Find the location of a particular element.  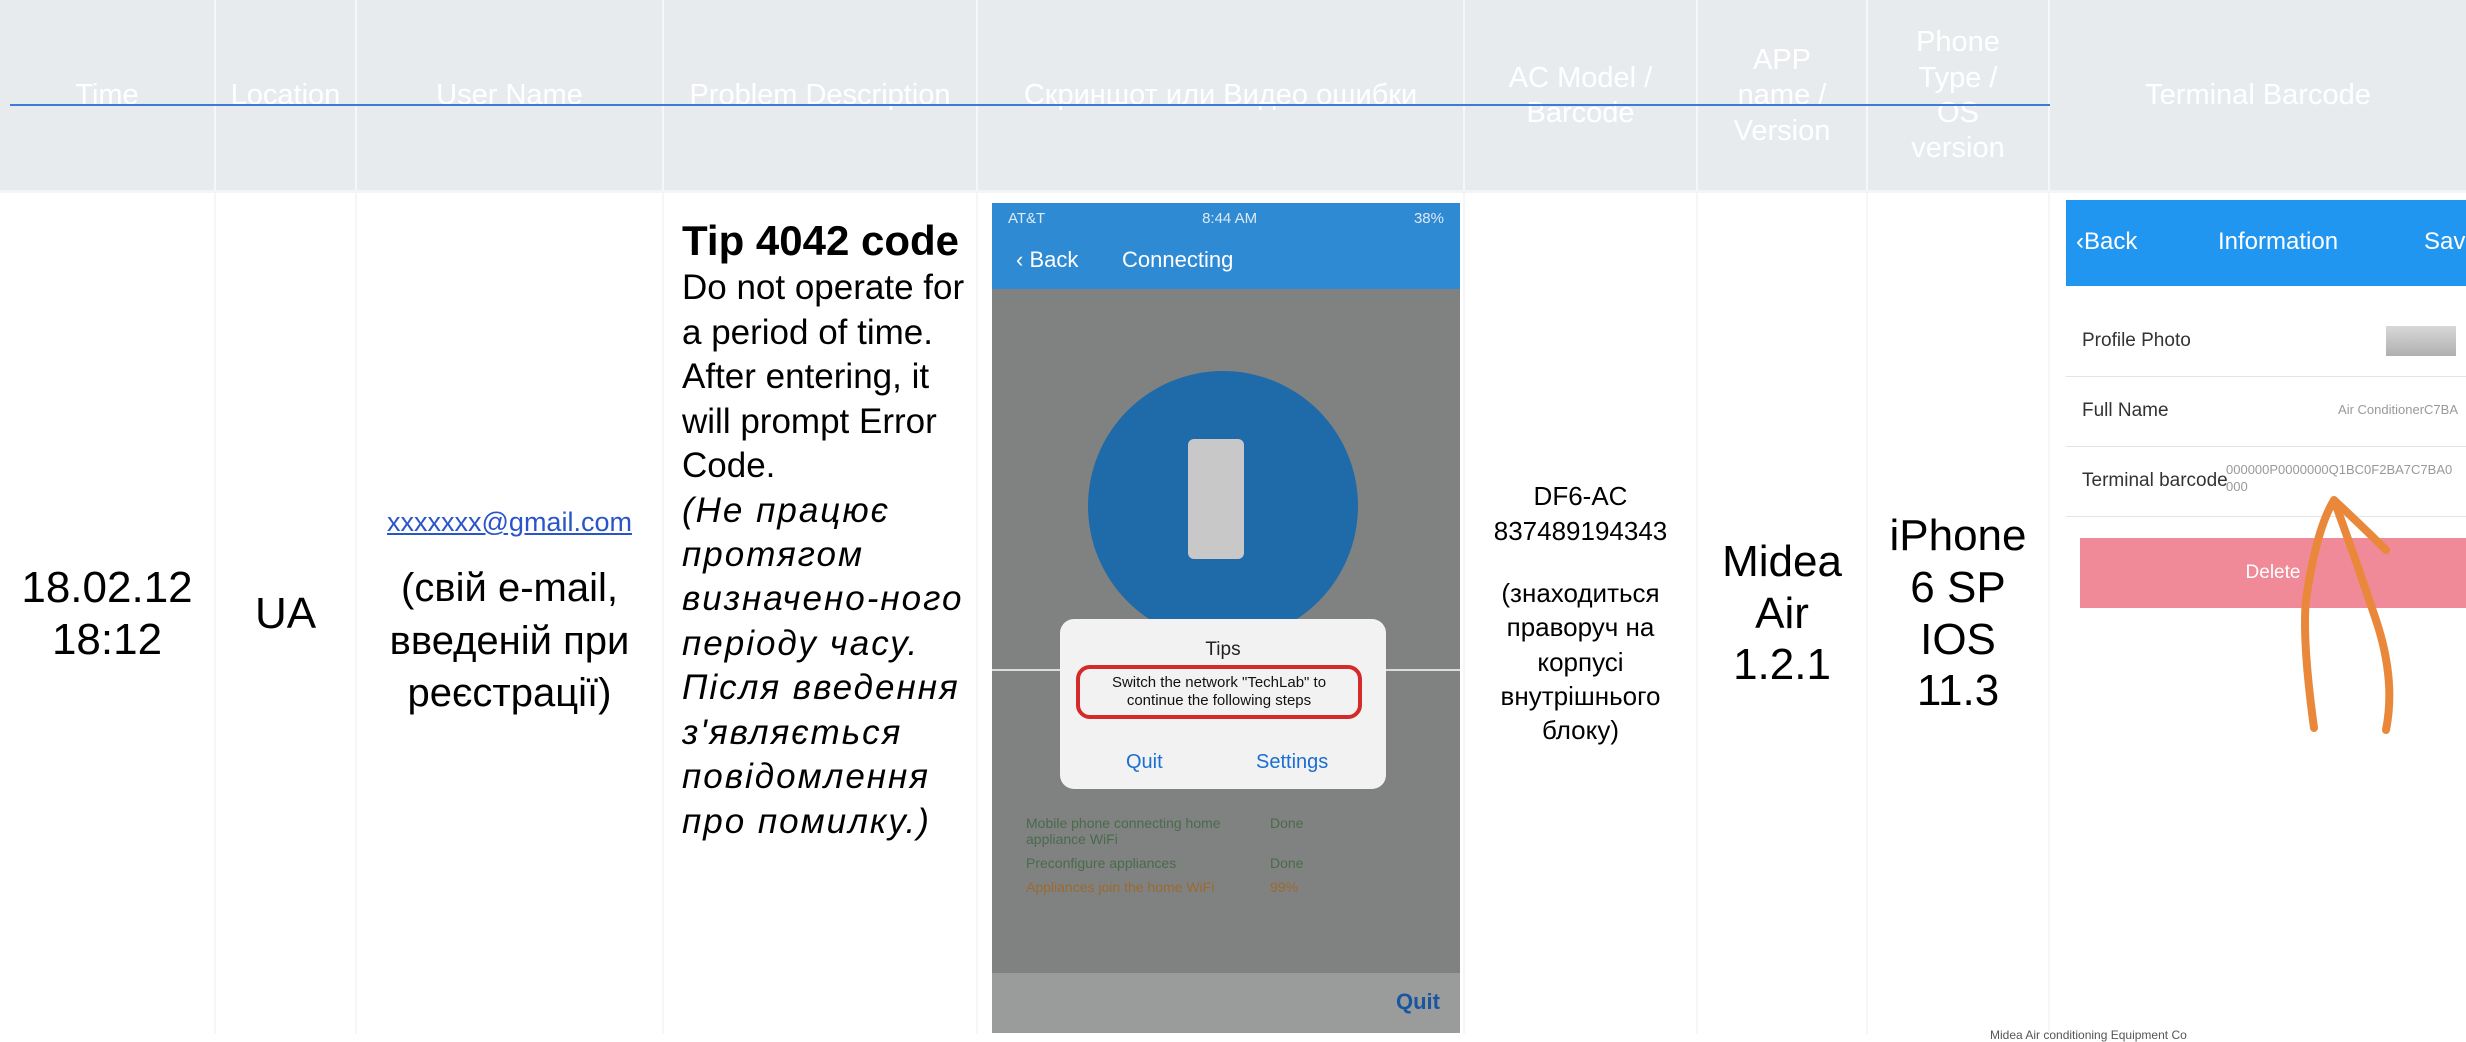

selection-guide-line is located at coordinates (1030, 105).